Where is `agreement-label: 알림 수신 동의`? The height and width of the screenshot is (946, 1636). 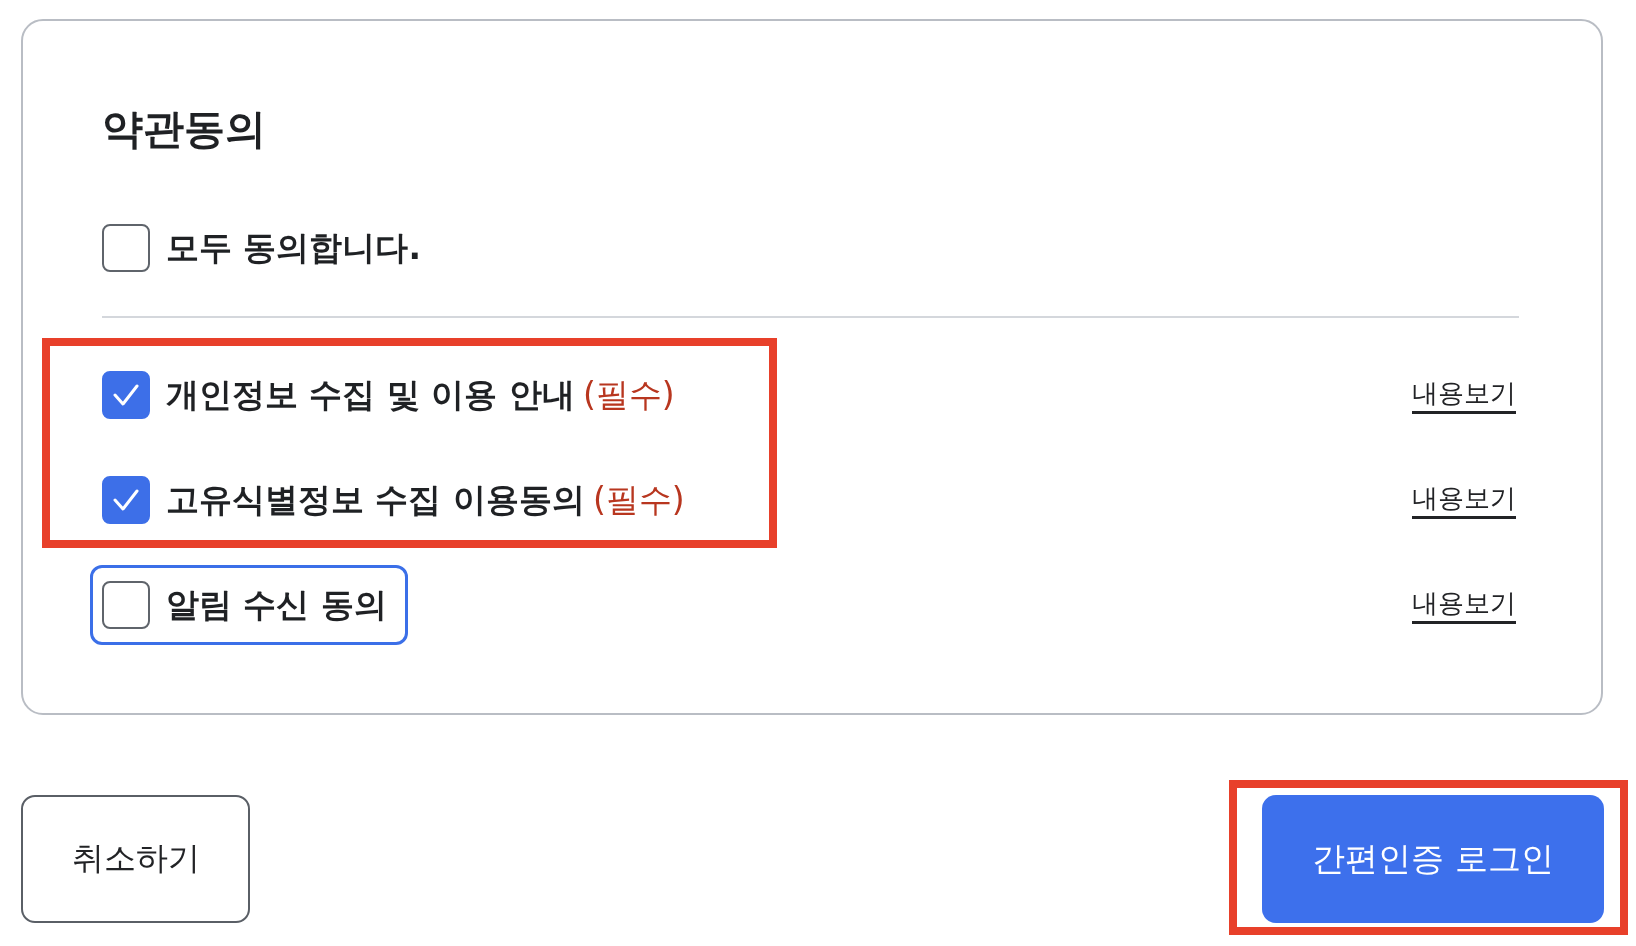 agreement-label: 알림 수신 동의 is located at coordinates (276, 605).